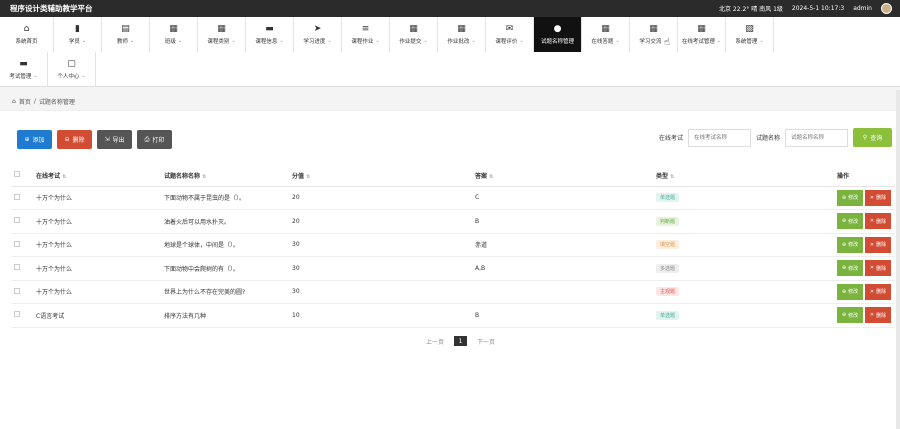  Describe the element at coordinates (114, 139) in the screenshot. I see `export-button: ⇲ 导出` at that location.